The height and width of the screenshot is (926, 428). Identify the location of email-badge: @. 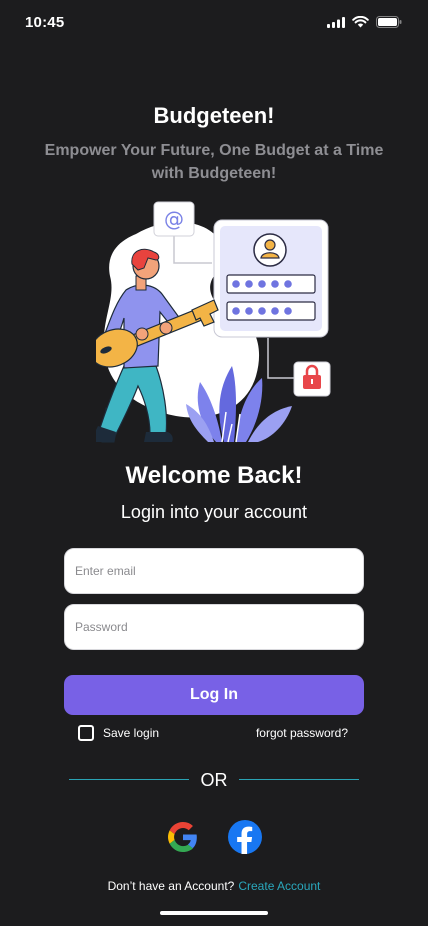
(174, 219).